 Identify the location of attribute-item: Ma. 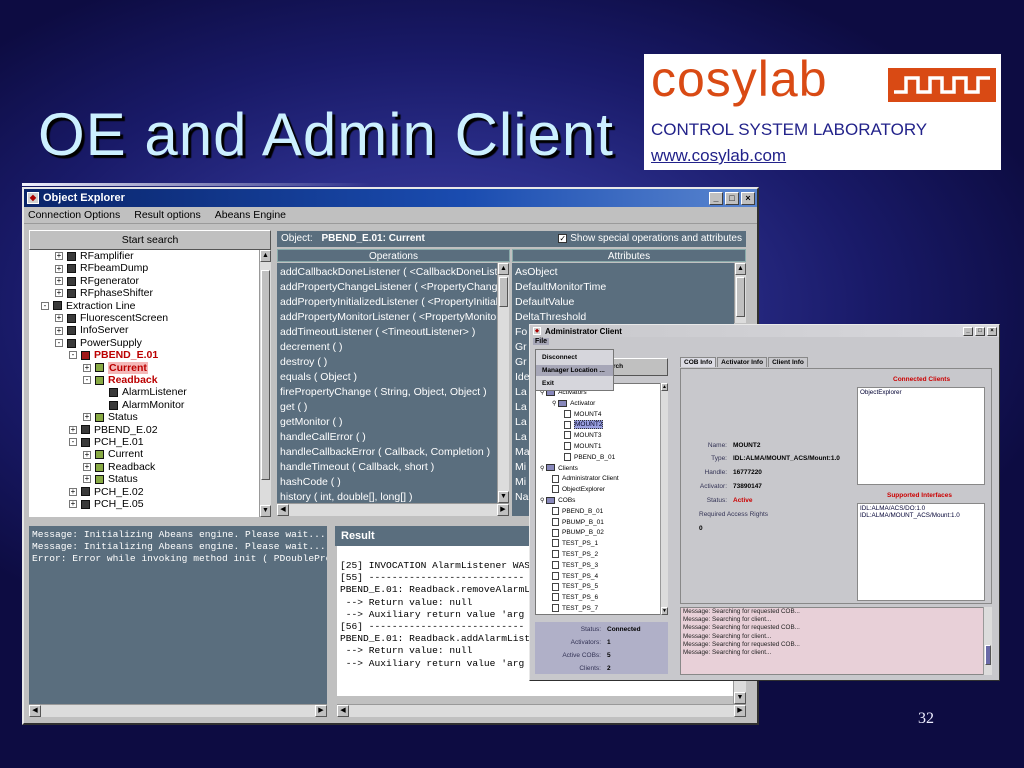
(522, 452).